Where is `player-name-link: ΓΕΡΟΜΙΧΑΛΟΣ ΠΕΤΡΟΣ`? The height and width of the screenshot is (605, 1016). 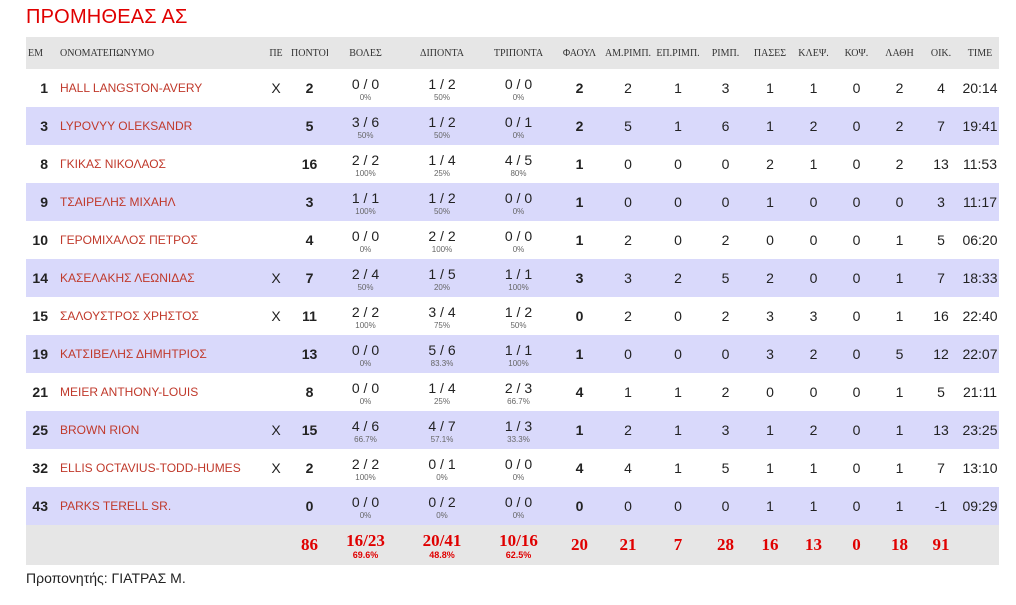 player-name-link: ΓΕΡΟΜΙΧΑΛΟΣ ΠΕΤΡΟΣ is located at coordinates (129, 240).